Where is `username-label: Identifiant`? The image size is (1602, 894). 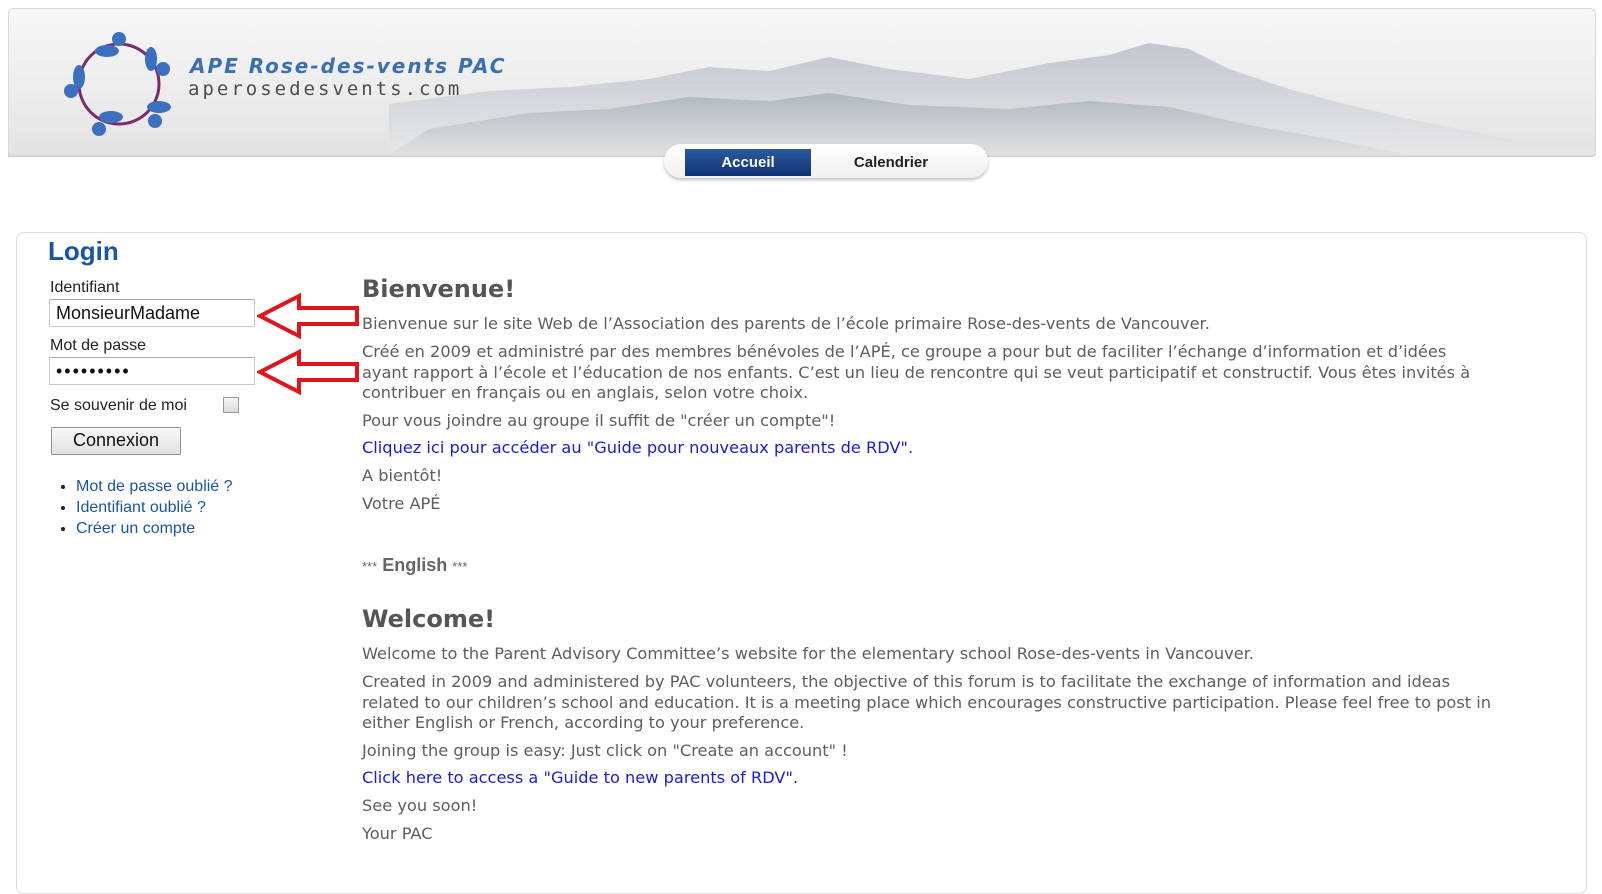
username-label: Identifiant is located at coordinates (85, 287).